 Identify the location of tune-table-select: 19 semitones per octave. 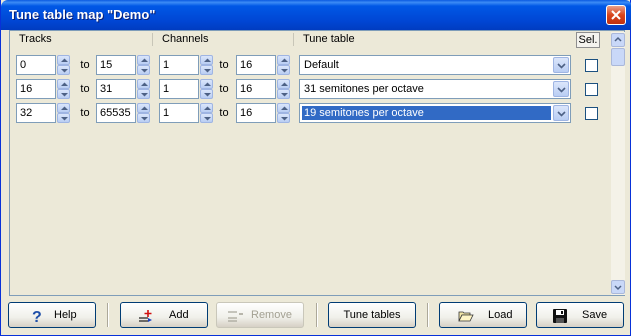
(435, 113).